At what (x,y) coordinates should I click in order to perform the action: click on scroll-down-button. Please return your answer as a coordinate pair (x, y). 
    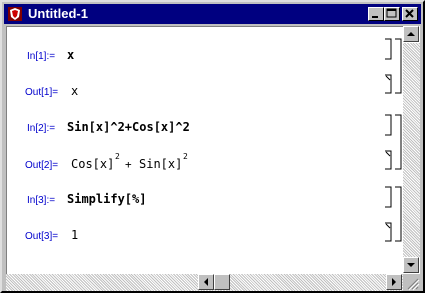
    Looking at the image, I should click on (411, 265).